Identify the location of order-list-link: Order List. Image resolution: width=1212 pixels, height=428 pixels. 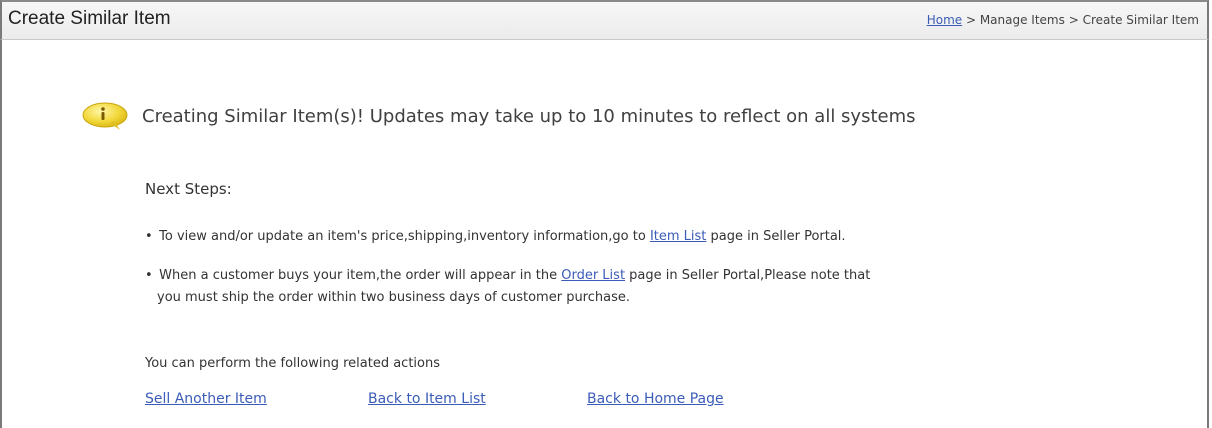
(593, 275).